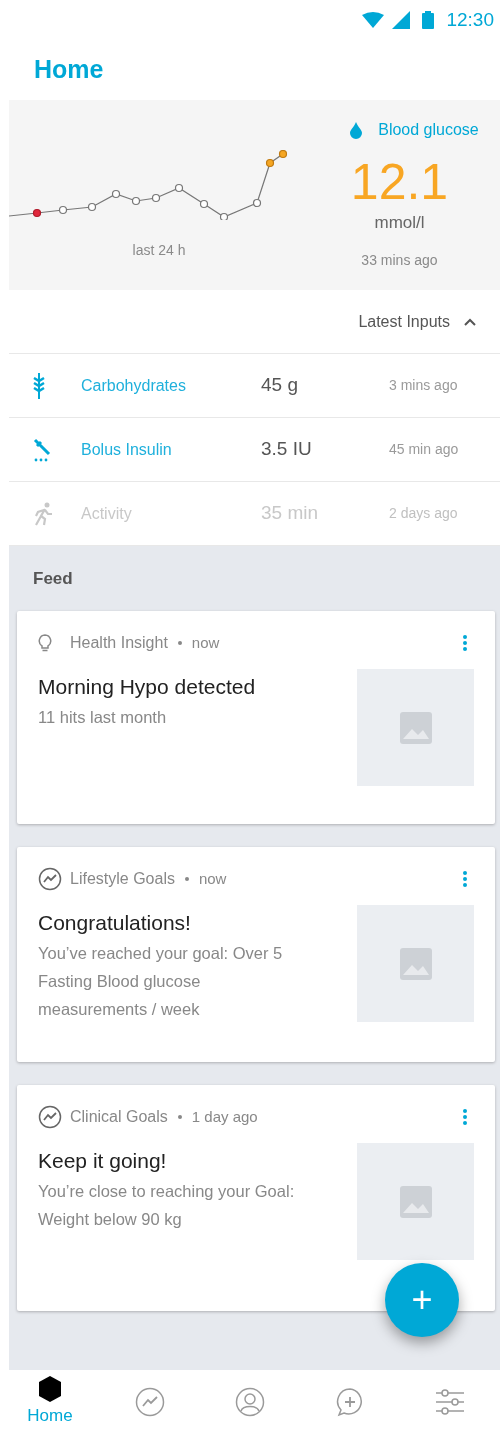 This screenshot has height=1434, width=500. What do you see at coordinates (159, 250) in the screenshot?
I see `chart-range-label: last 24 h` at bounding box center [159, 250].